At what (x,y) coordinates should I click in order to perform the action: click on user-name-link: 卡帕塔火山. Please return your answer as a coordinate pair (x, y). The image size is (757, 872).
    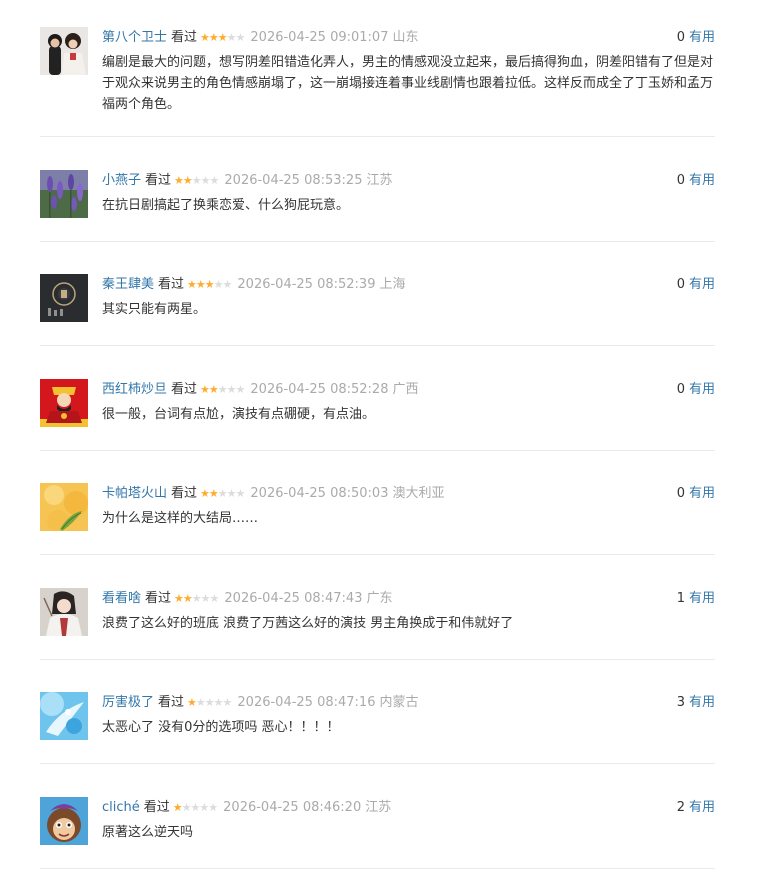
    Looking at the image, I should click on (134, 493).